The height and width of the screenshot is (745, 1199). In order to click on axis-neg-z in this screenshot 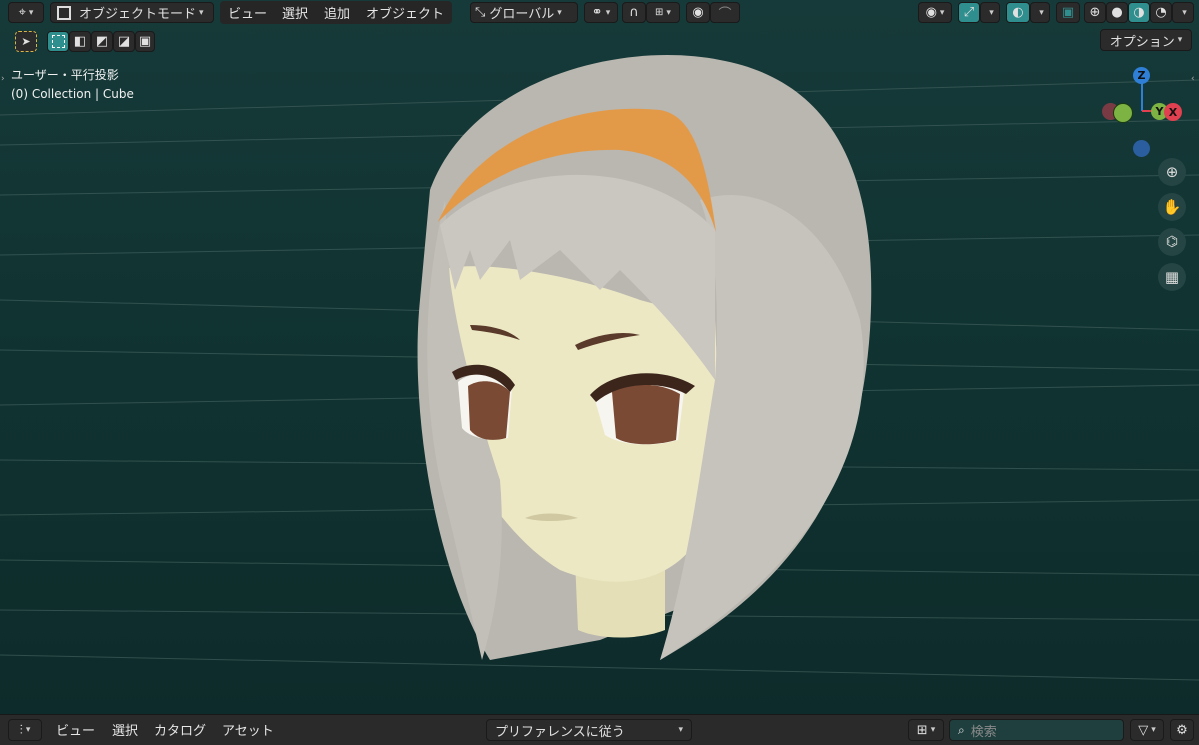, I will do `click(1141, 148)`.